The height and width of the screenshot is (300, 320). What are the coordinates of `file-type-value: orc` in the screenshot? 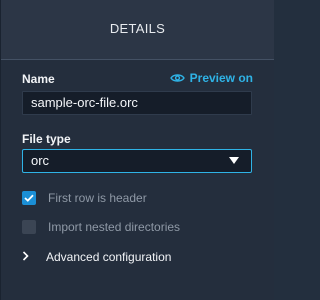 It's located at (40, 160).